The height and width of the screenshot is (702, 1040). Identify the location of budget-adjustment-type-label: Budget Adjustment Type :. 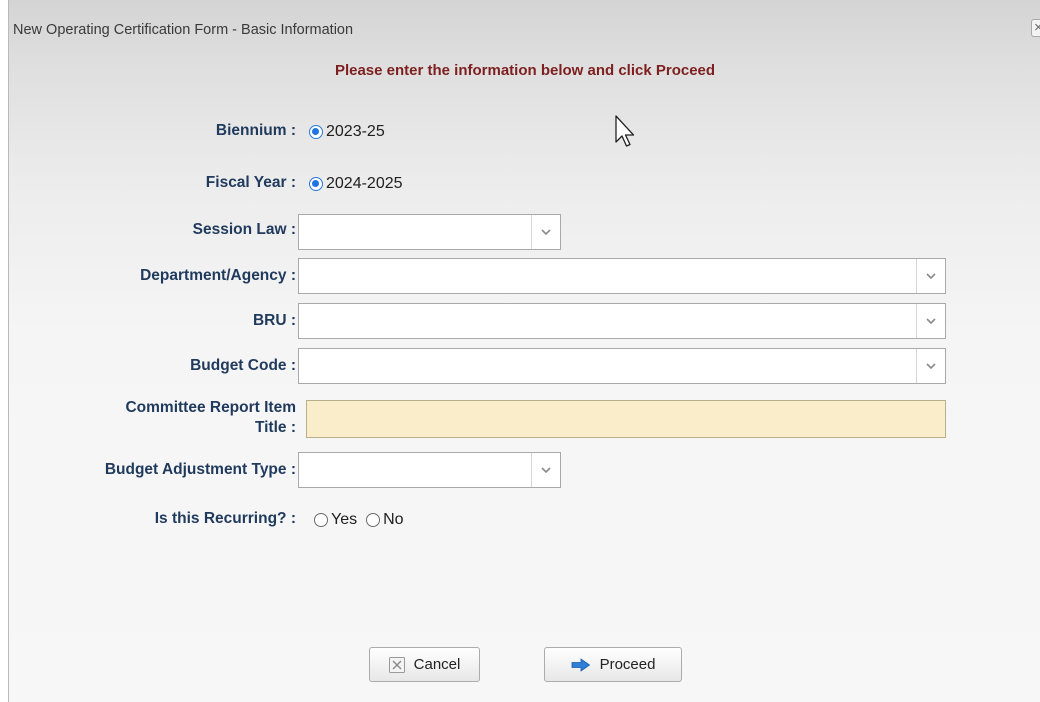
(200, 469).